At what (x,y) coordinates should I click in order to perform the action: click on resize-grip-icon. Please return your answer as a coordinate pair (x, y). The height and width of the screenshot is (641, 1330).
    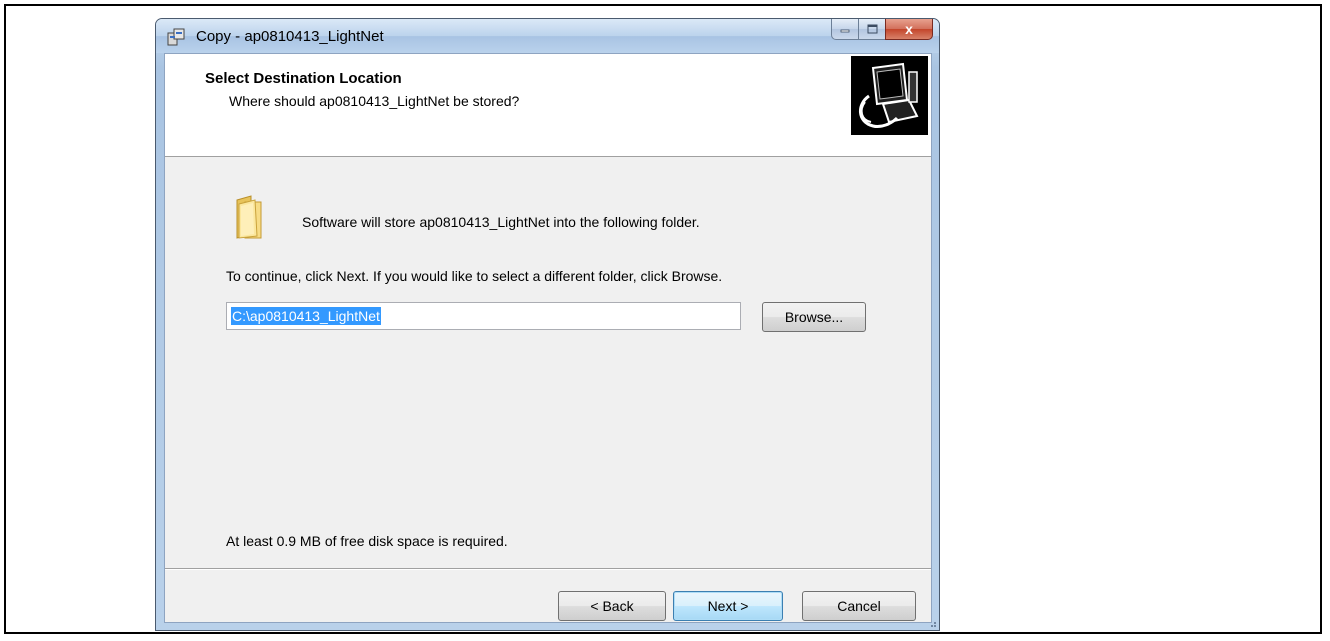
    Looking at the image, I should click on (932, 623).